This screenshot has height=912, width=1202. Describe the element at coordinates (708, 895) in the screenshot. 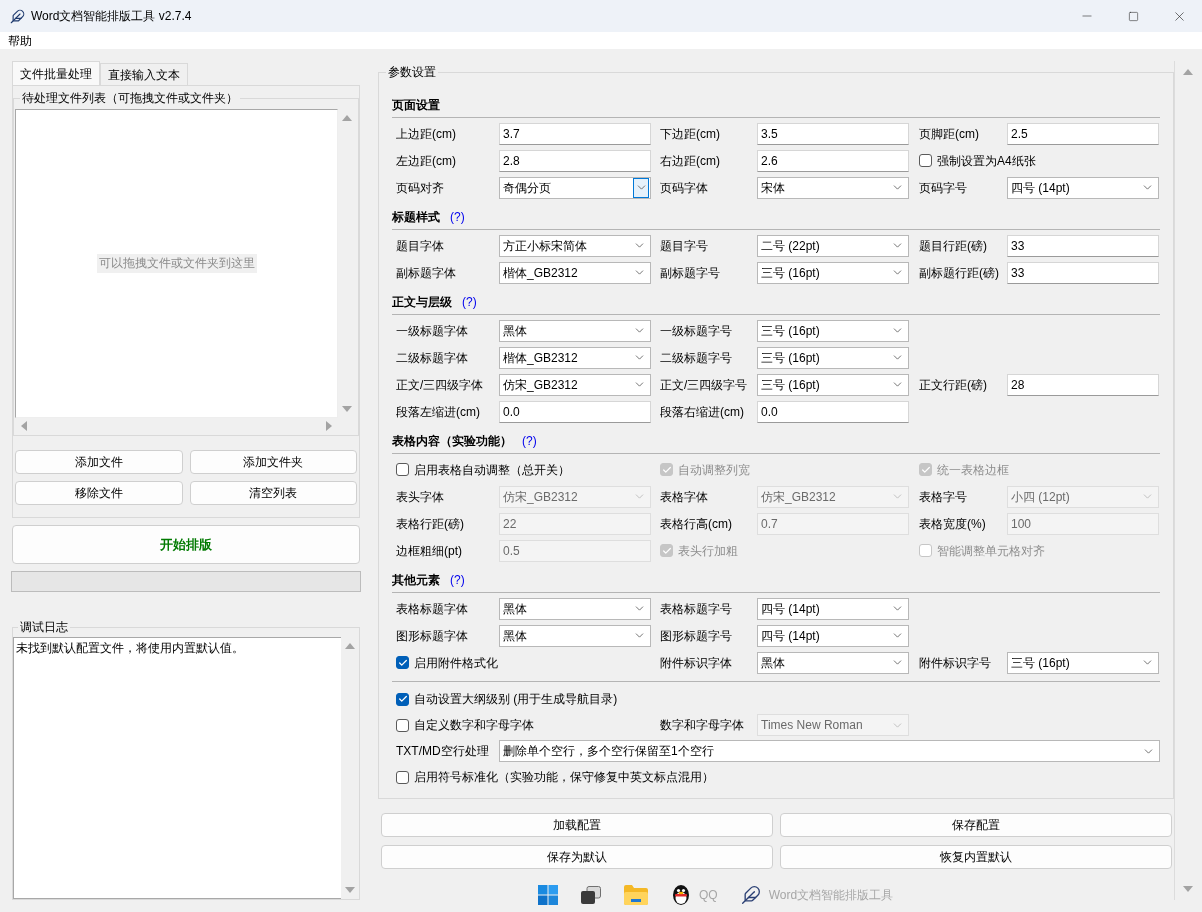

I see `taskbar-label: QQ` at that location.